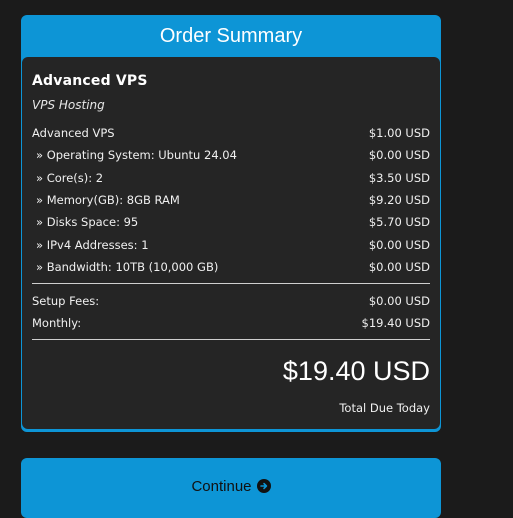  What do you see at coordinates (399, 178) in the screenshot?
I see `line-item-price: $3.50 USD` at bounding box center [399, 178].